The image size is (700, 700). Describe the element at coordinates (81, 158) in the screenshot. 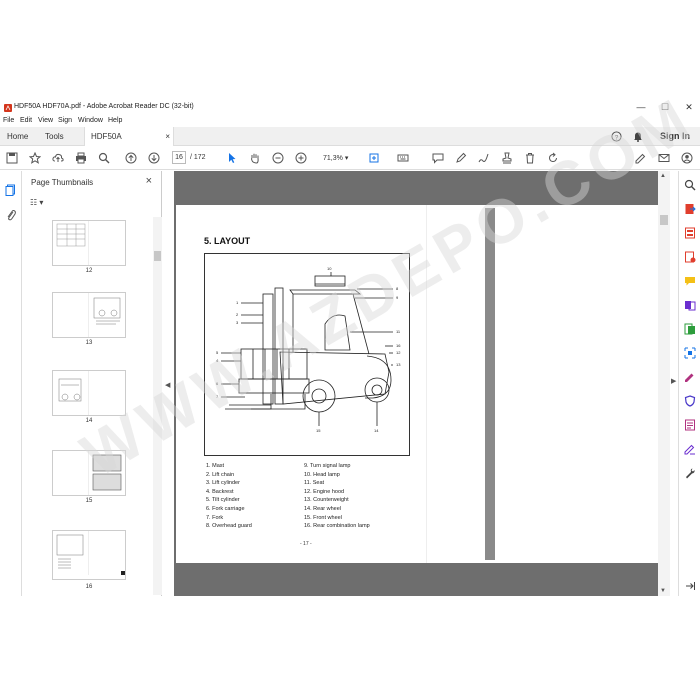

I see `print-icon` at that location.